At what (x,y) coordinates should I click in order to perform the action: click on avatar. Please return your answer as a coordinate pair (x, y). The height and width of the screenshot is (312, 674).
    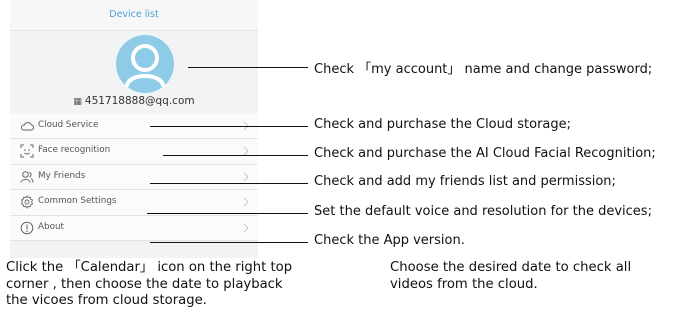
    Looking at the image, I should click on (145, 64).